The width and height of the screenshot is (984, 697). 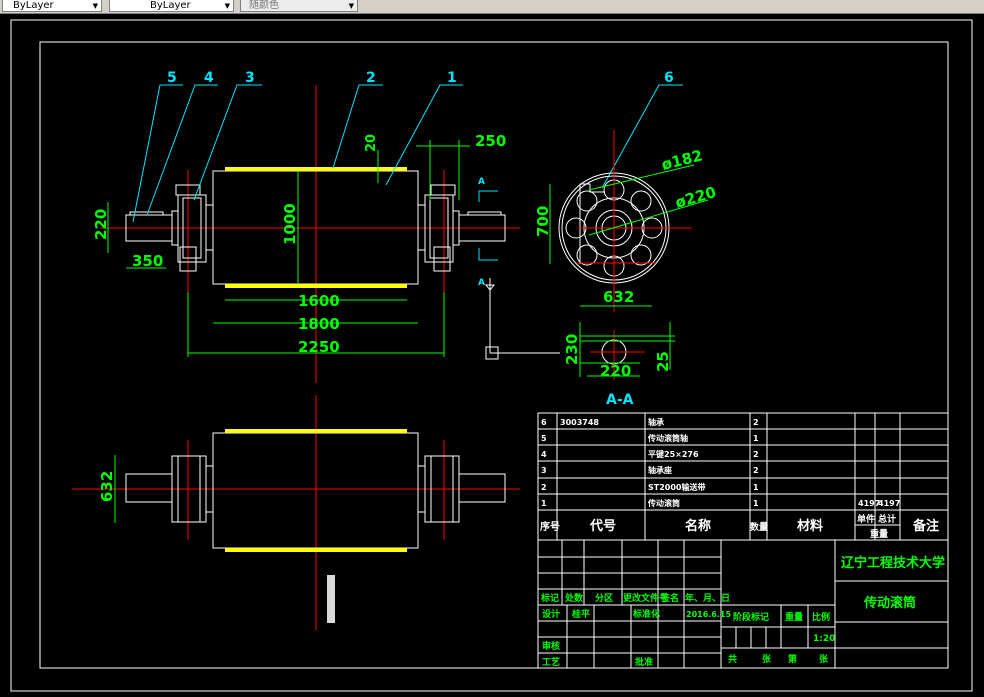 What do you see at coordinates (209, 78) in the screenshot?
I see `balloon-4: 4` at bounding box center [209, 78].